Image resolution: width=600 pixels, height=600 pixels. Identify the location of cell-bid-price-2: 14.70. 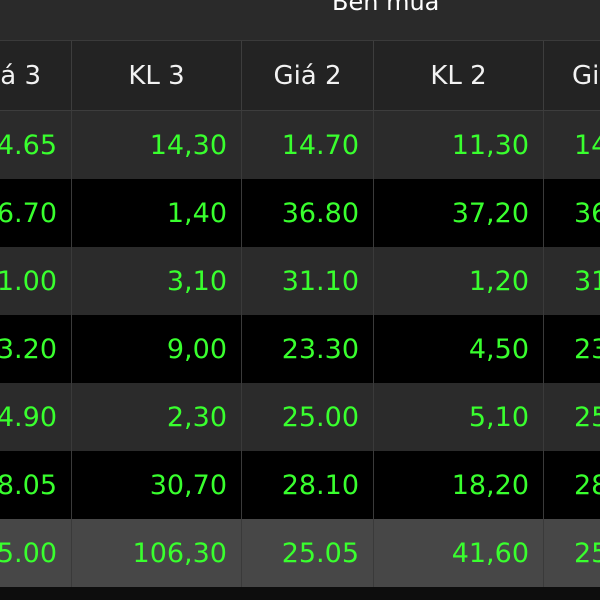
(308, 145).